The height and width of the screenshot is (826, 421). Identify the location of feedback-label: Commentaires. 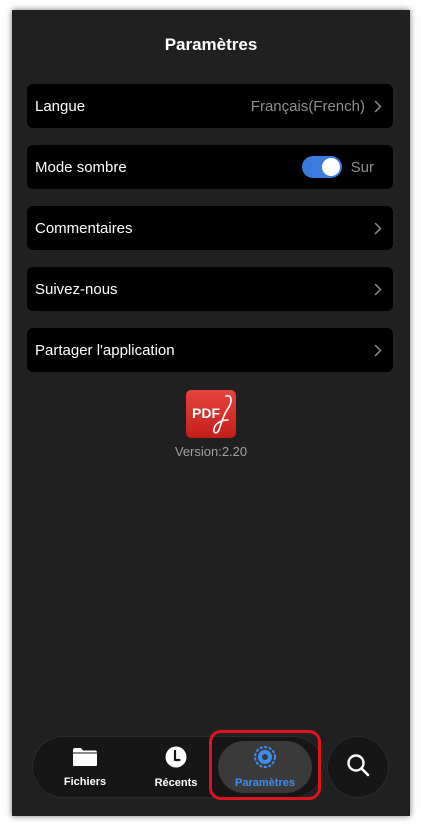
(84, 228).